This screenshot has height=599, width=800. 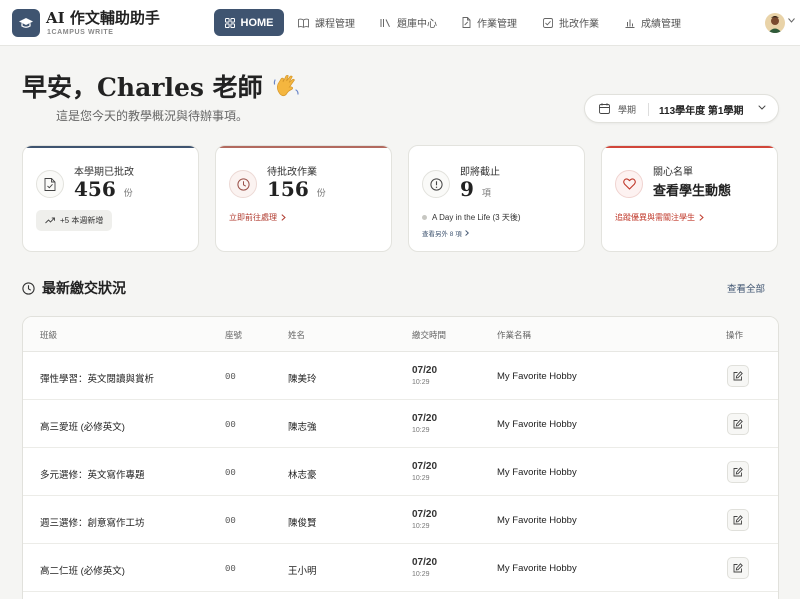 I want to click on weekly-new-badge: +5 本週新增, so click(x=74, y=220).